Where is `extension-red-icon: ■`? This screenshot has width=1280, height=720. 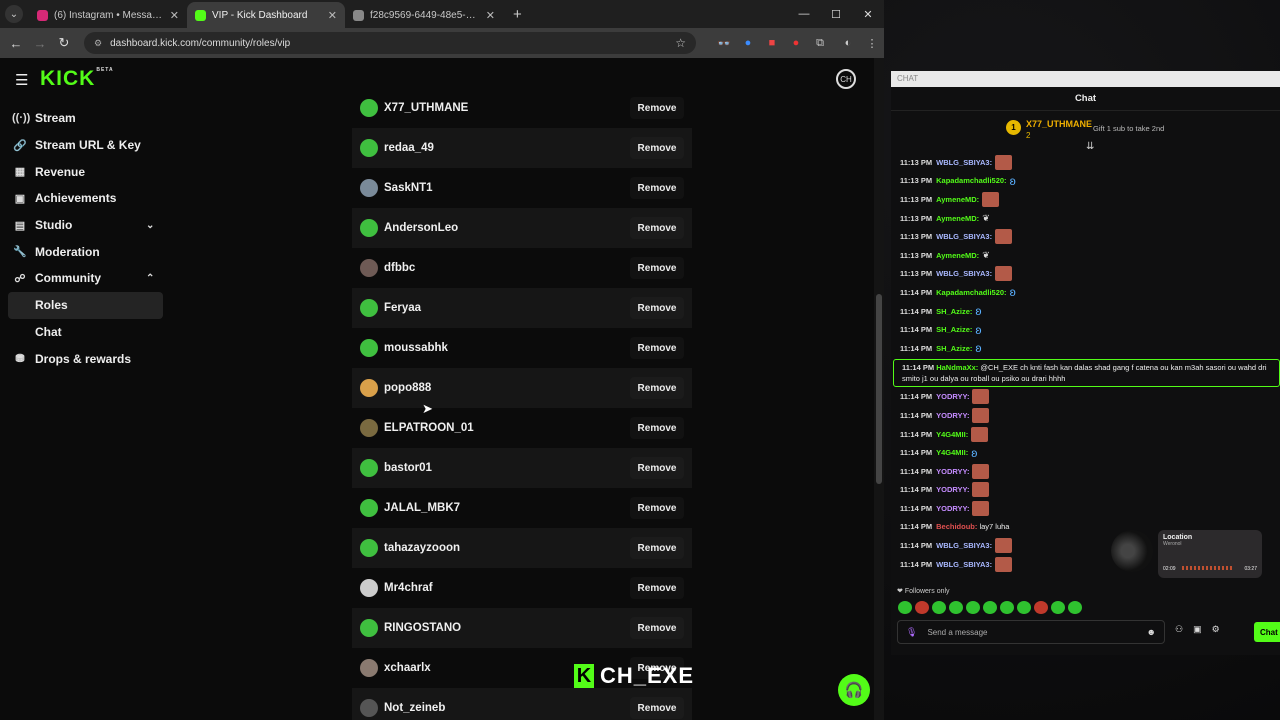
extension-red-icon: ■ is located at coordinates (772, 43).